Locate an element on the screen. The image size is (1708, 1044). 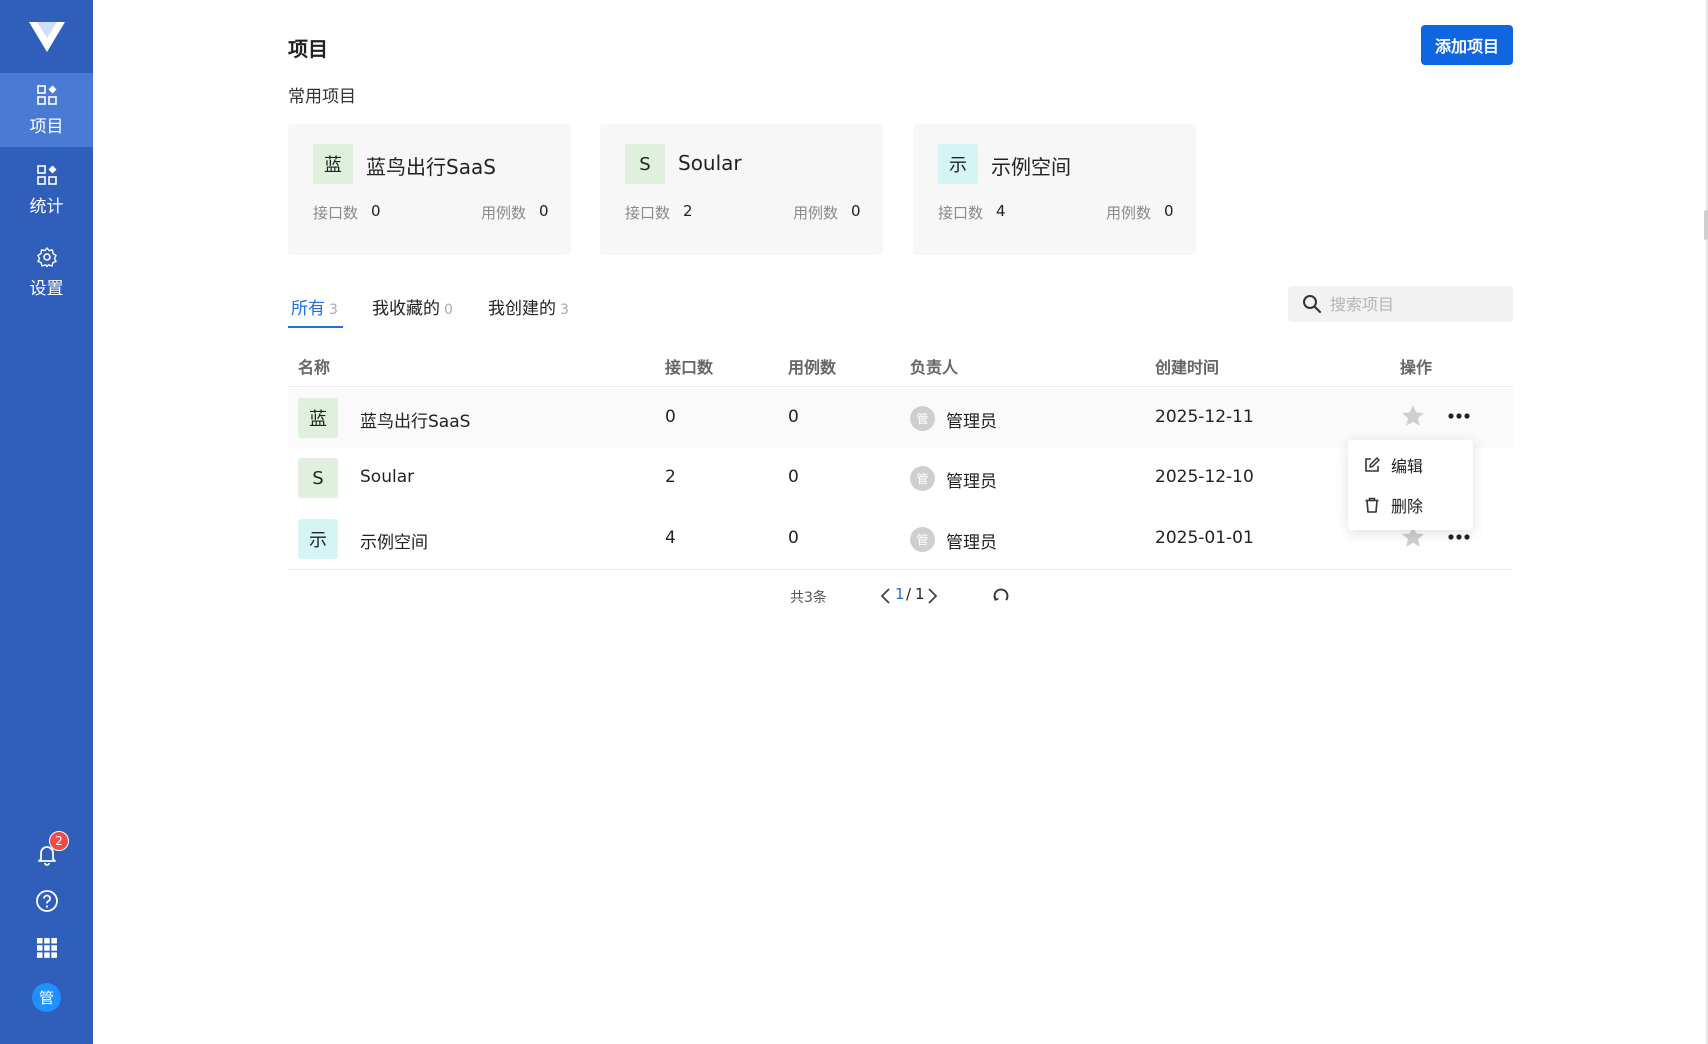
api-count: 4 is located at coordinates (670, 538).